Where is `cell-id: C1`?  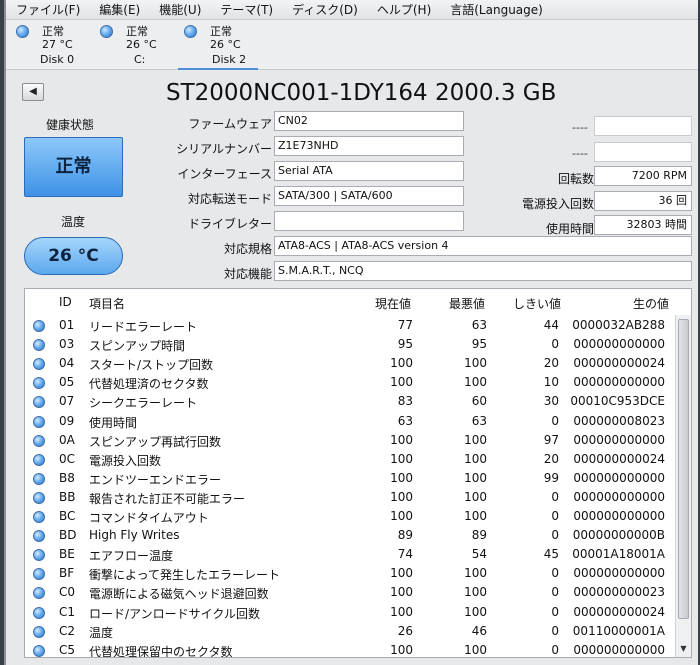
cell-id: C1 is located at coordinates (67, 611).